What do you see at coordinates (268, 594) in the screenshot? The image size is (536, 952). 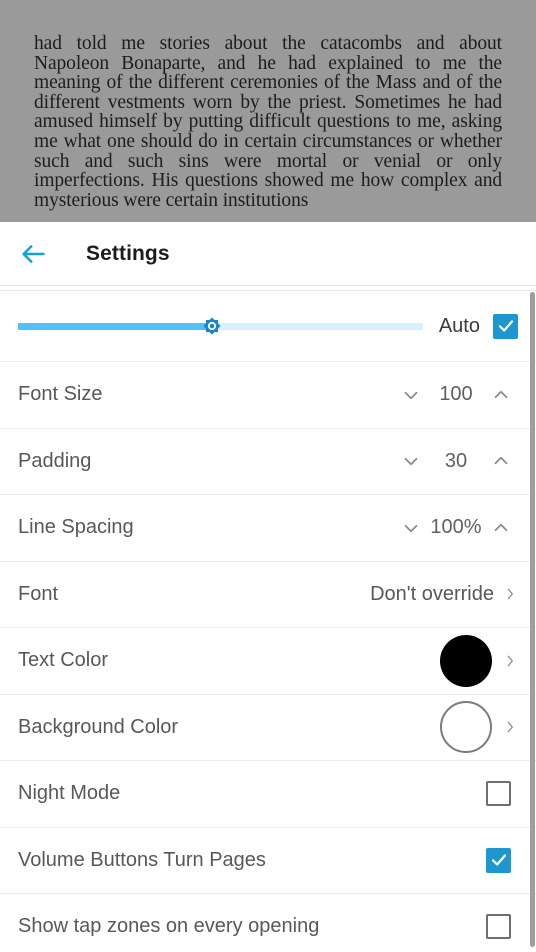 I see `settings-row-font: Font Don't override` at bounding box center [268, 594].